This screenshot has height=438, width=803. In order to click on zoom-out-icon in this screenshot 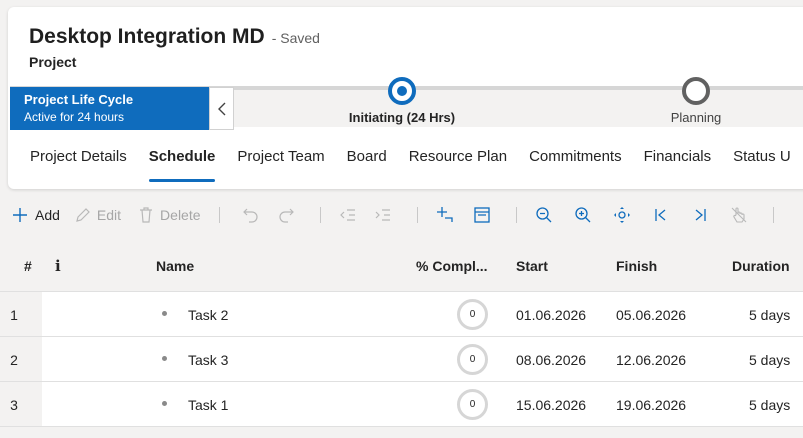, I will do `click(543, 215)`.